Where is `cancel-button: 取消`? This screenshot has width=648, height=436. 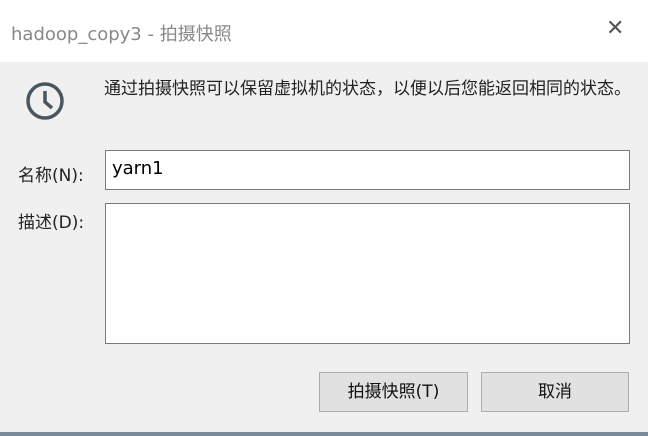 cancel-button: 取消 is located at coordinates (555, 392).